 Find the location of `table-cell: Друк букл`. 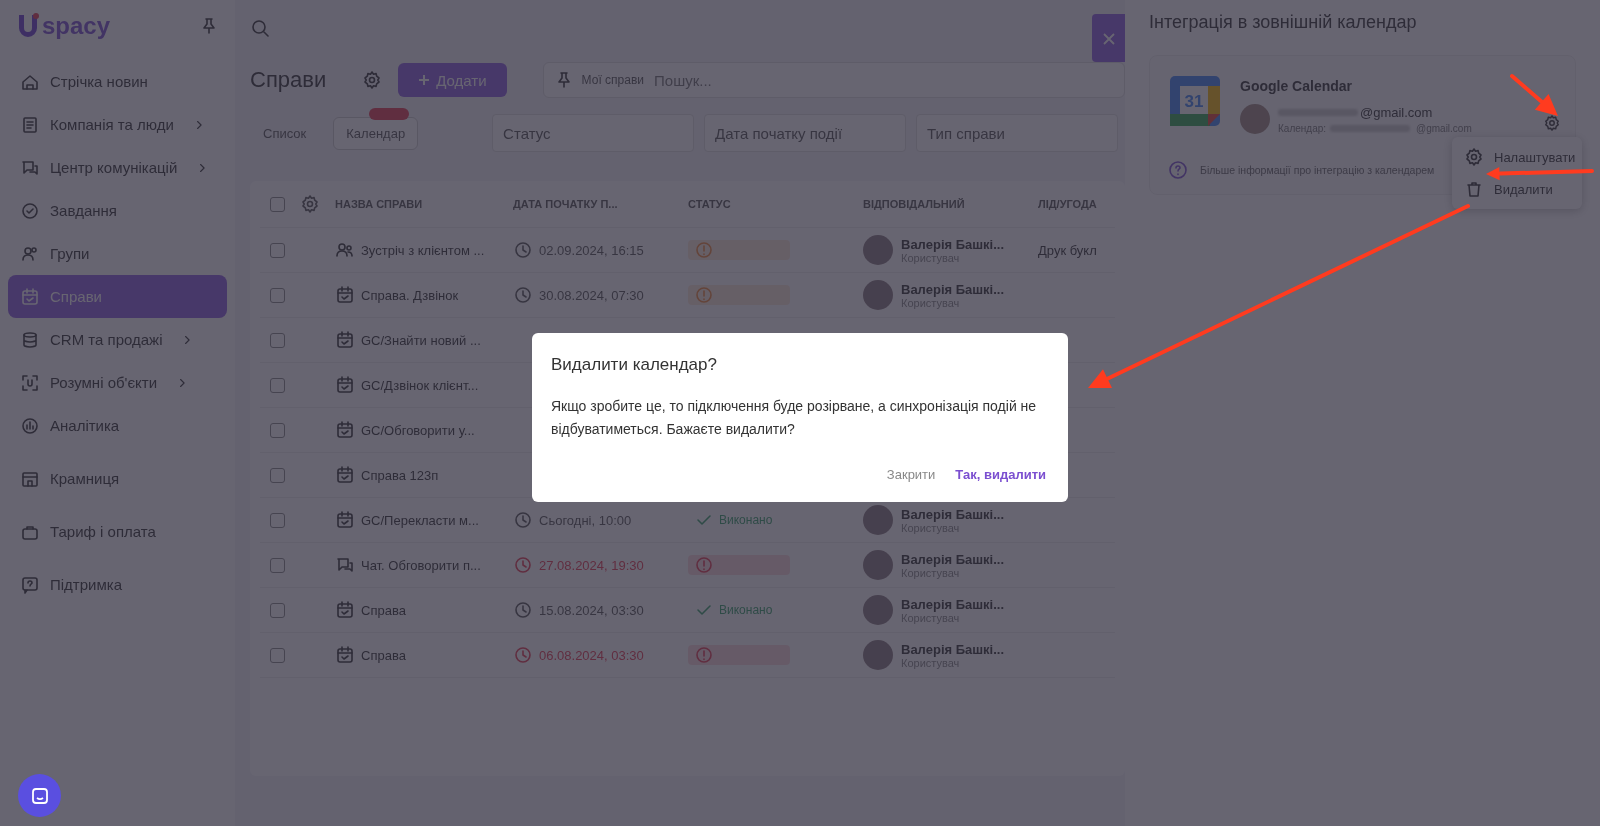

table-cell: Друк букл is located at coordinates (1067, 250).